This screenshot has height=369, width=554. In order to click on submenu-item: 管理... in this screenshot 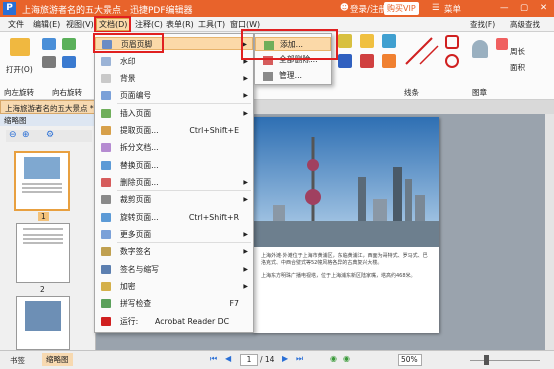, I will do `click(293, 76)`.